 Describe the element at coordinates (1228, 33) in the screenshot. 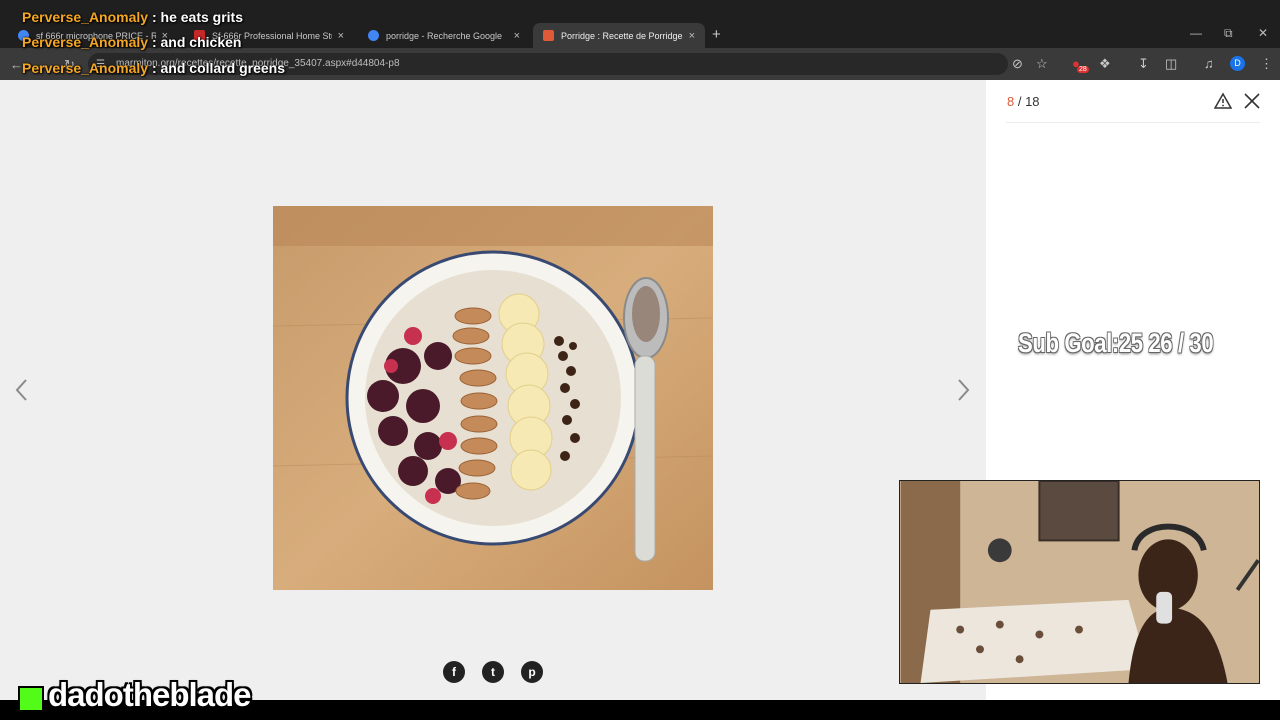

I see `restore-icon: ⧉` at that location.